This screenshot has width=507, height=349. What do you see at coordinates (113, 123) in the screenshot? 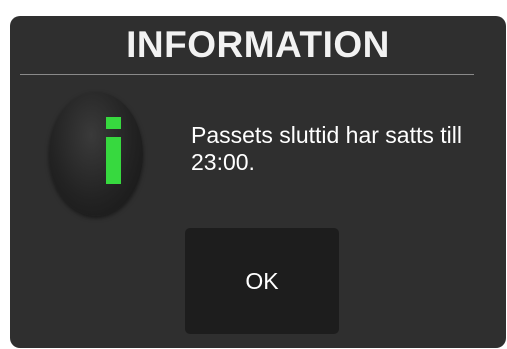
I see `info-icon-dot` at bounding box center [113, 123].